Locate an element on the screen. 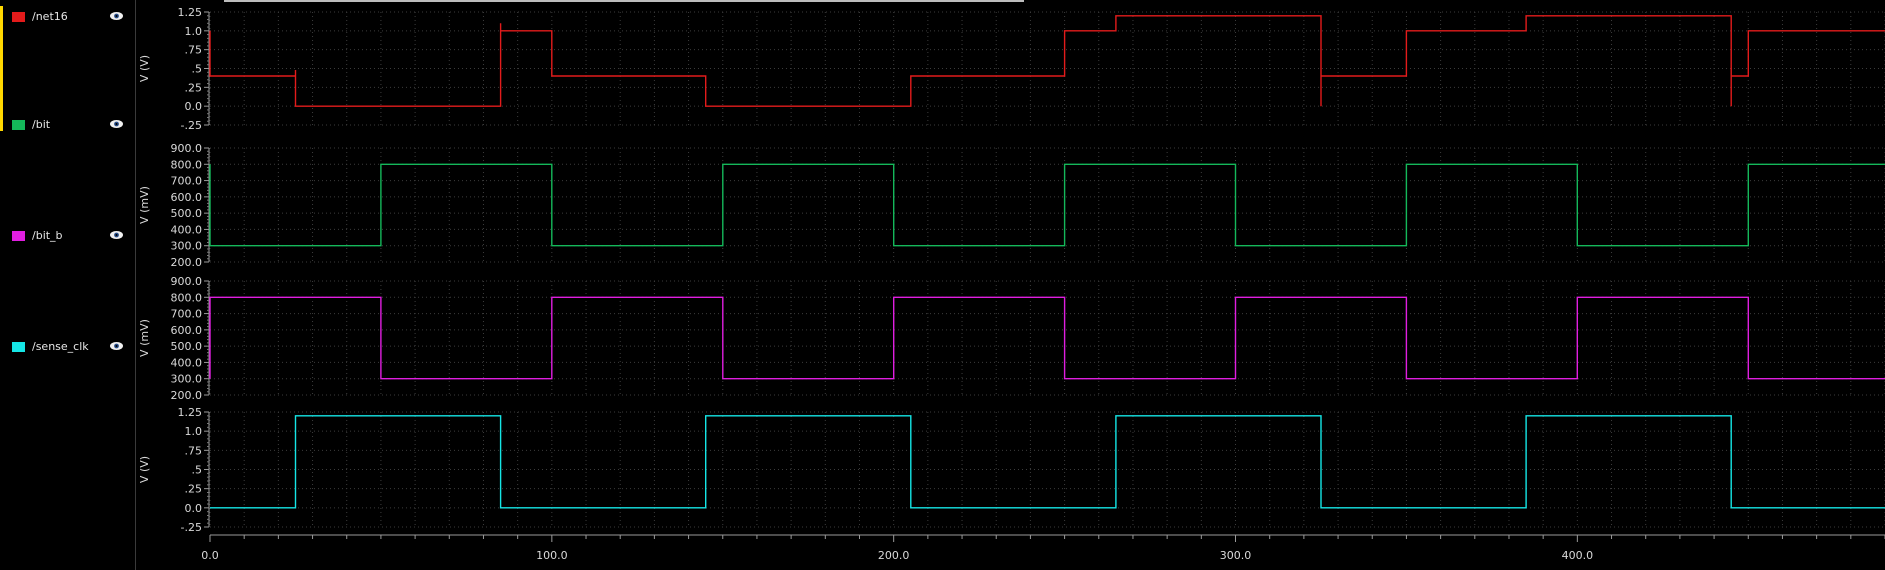 The height and width of the screenshot is (570, 1885). x-tick-label: 0.0 is located at coordinates (210, 555).